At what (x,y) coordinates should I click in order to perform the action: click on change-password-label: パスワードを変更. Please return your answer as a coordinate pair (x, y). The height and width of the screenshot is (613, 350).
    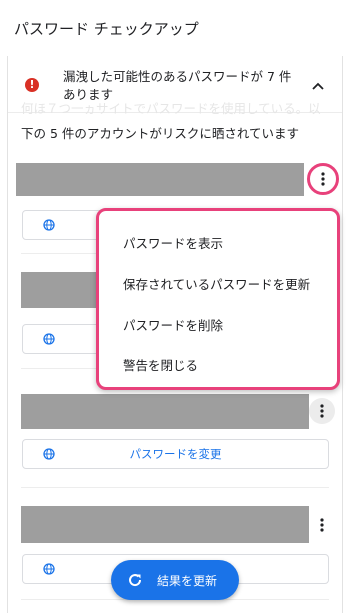
    Looking at the image, I should click on (175, 454).